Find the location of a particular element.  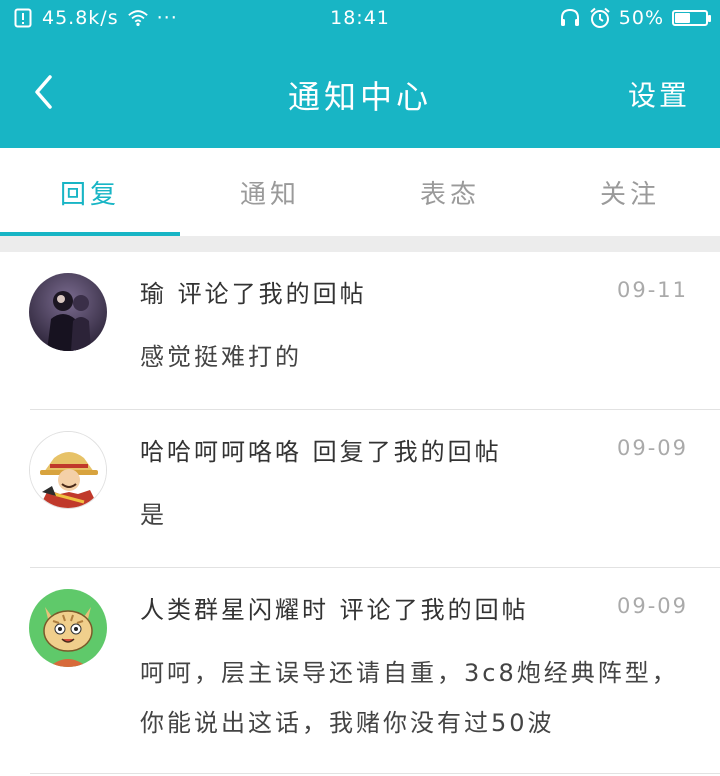

headset-icon is located at coordinates (570, 18).